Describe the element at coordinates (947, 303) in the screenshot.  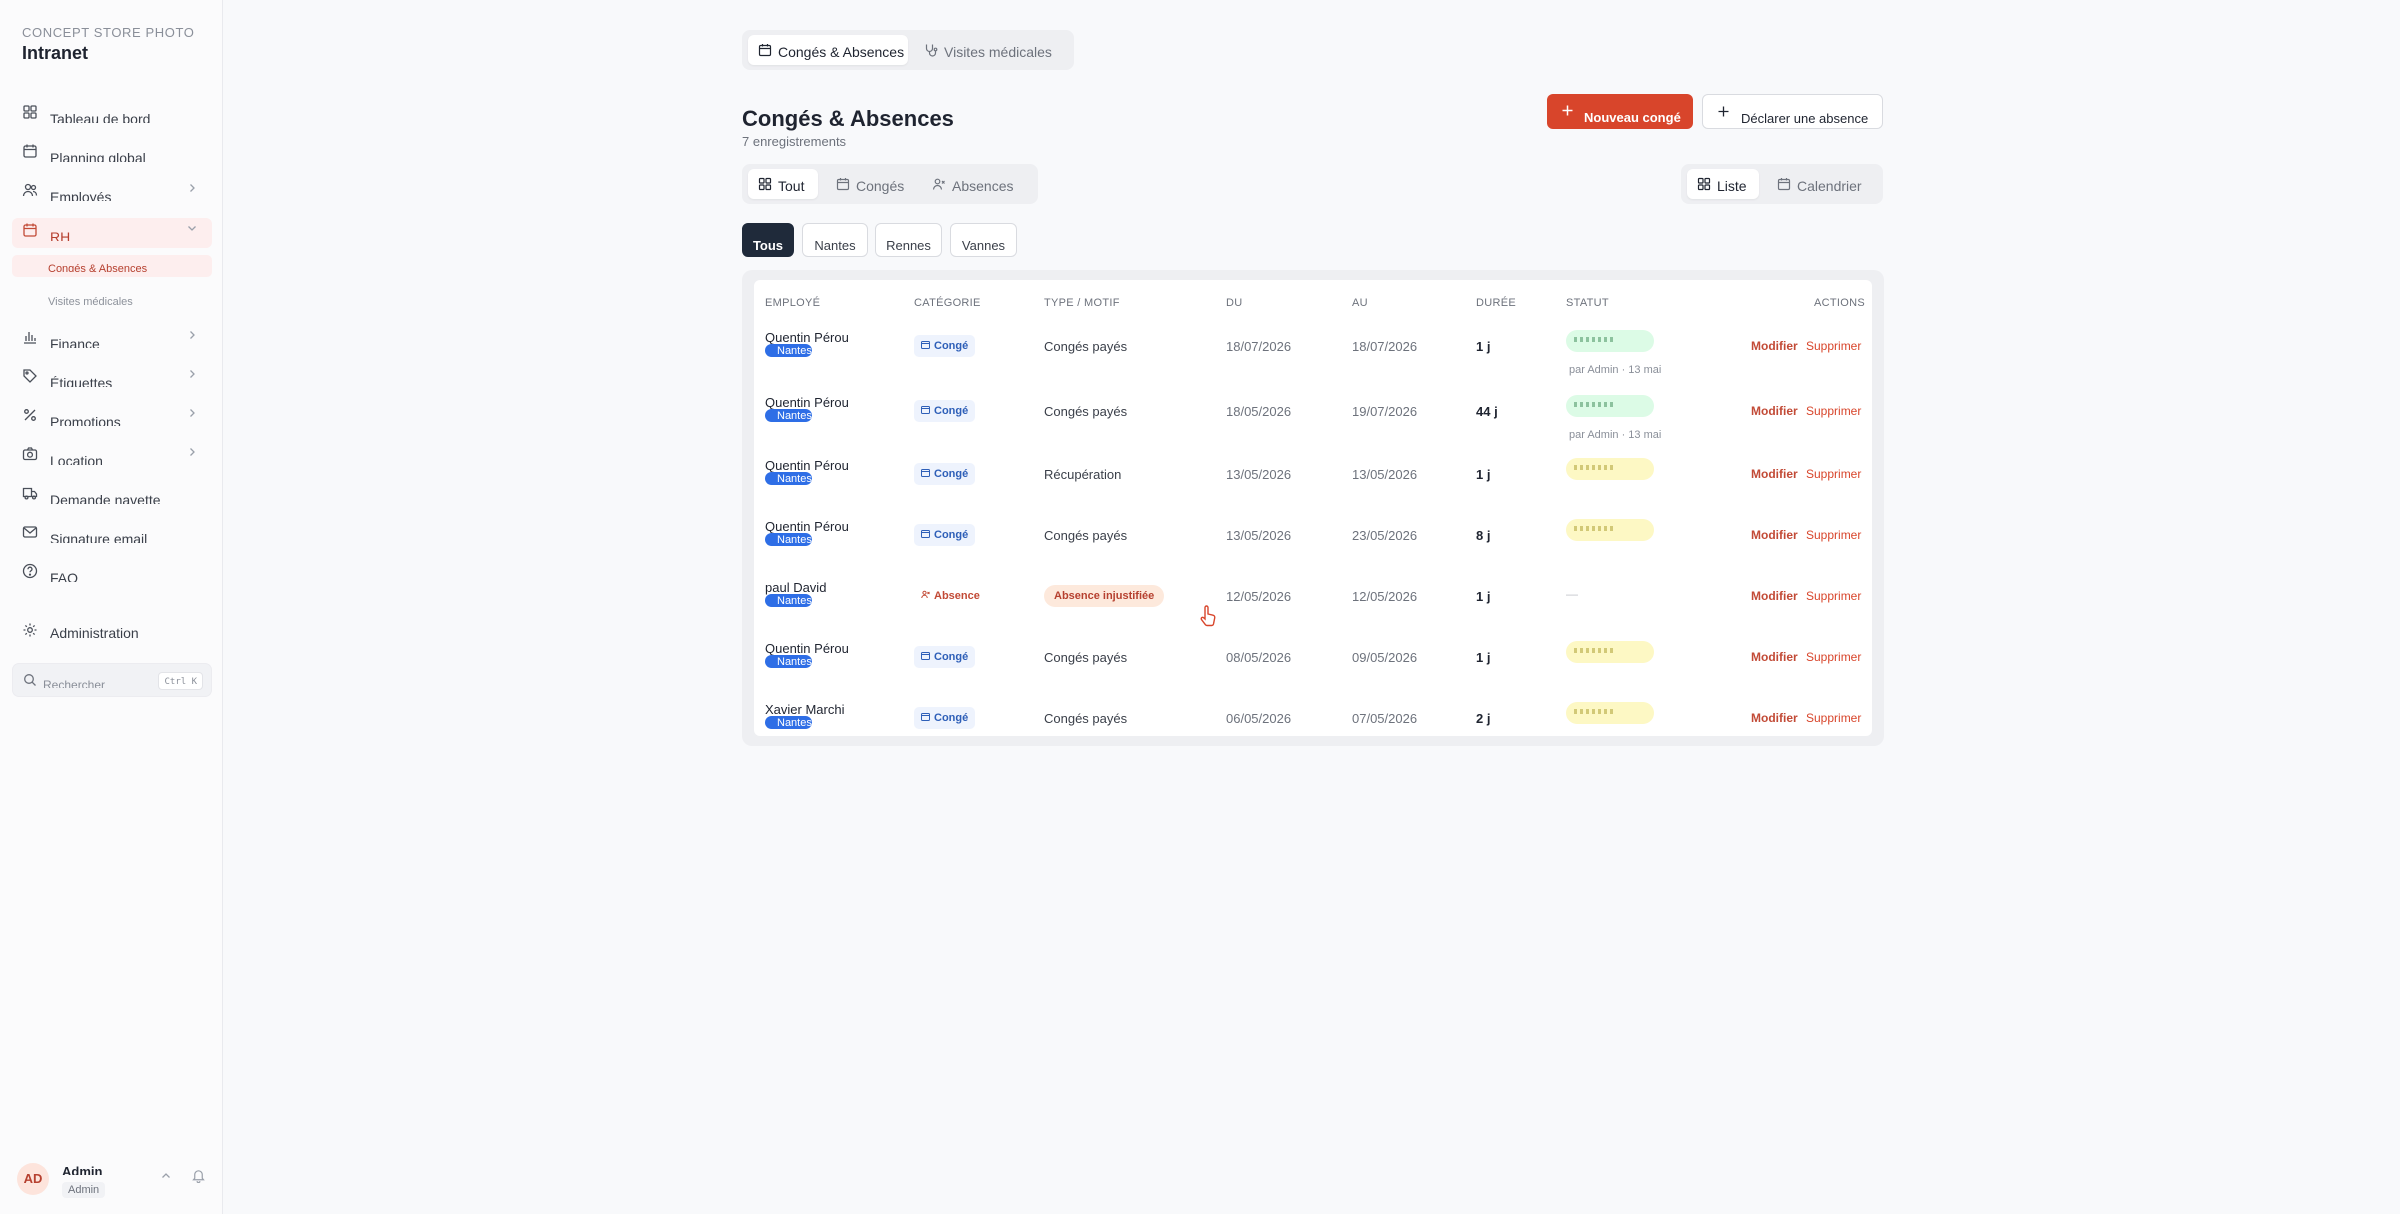
I see `col-header-categorie: Catégorie` at that location.